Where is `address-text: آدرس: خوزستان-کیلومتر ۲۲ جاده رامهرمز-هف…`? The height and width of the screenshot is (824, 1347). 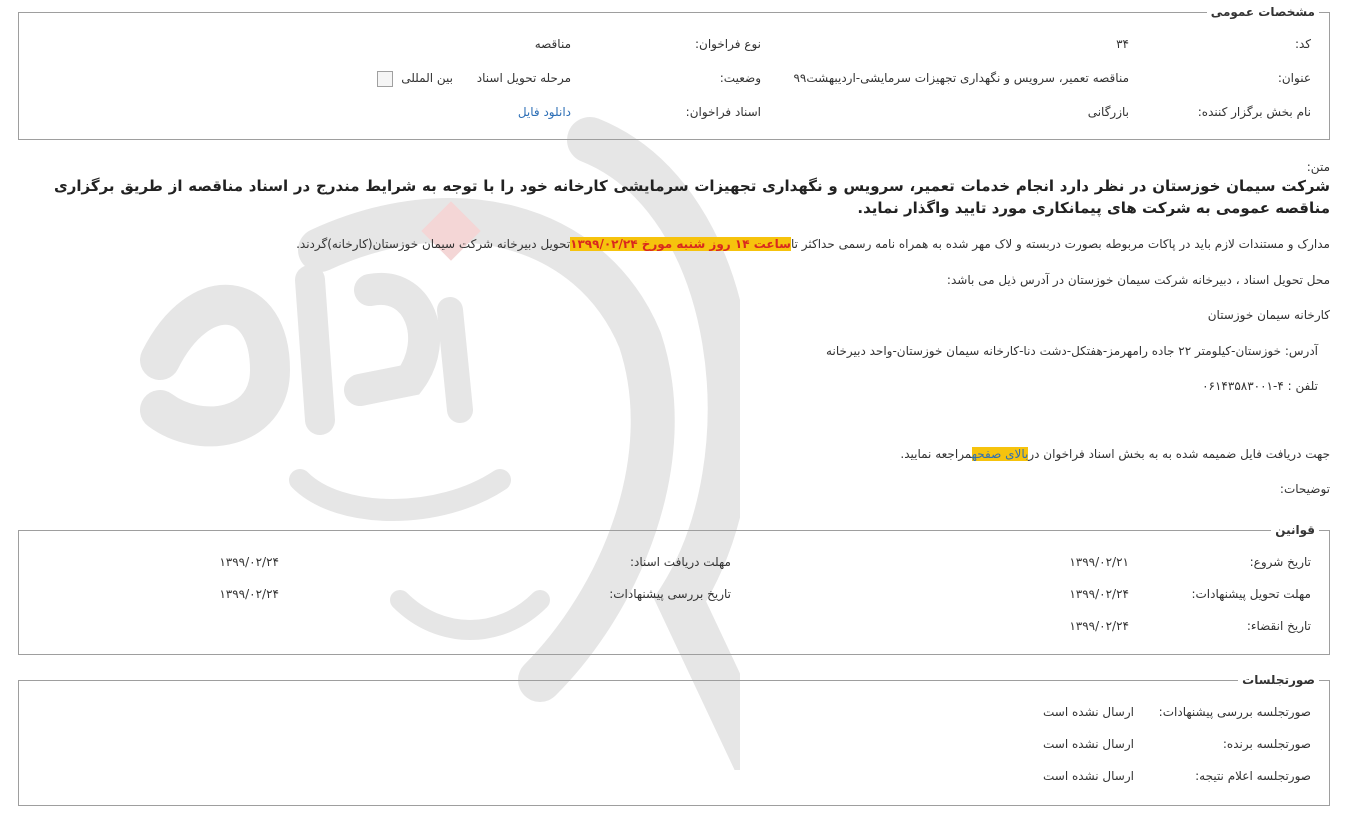
address-text: آدرس: خوزستان-کیلومتر ۲۲ جاده رامهرمز-هف… is located at coordinates (1072, 351).